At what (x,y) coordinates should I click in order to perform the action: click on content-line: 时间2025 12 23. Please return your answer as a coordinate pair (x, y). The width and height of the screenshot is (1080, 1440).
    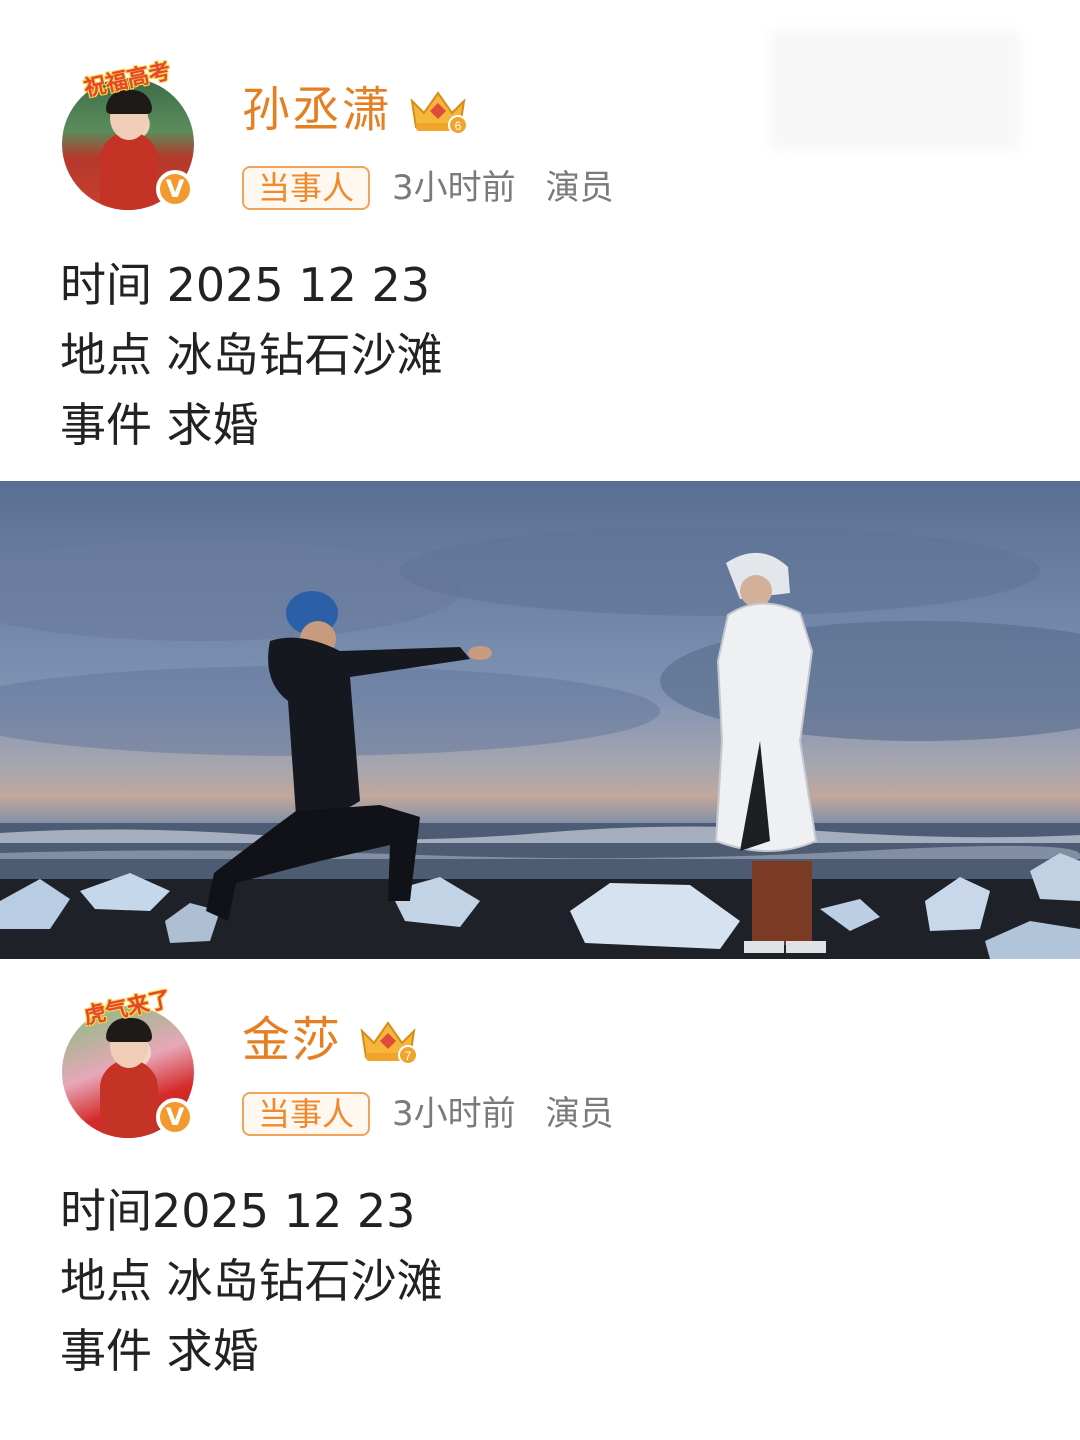
    Looking at the image, I should click on (238, 1211).